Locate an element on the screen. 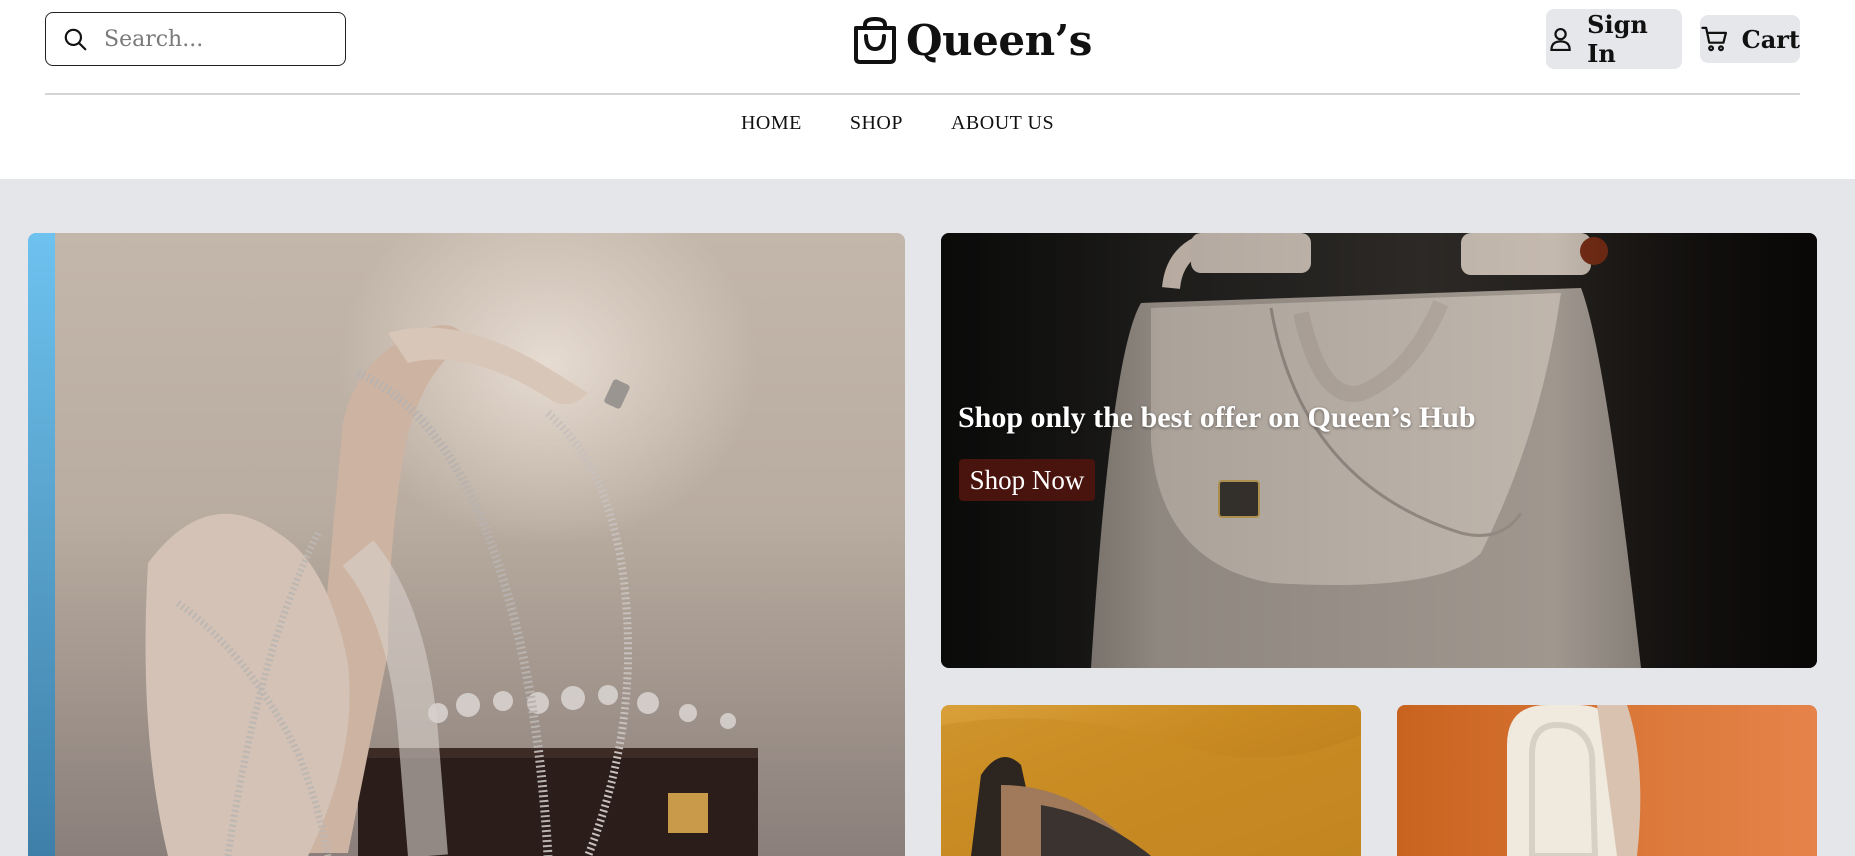 The height and width of the screenshot is (856, 1855). search-input is located at coordinates (214, 39).